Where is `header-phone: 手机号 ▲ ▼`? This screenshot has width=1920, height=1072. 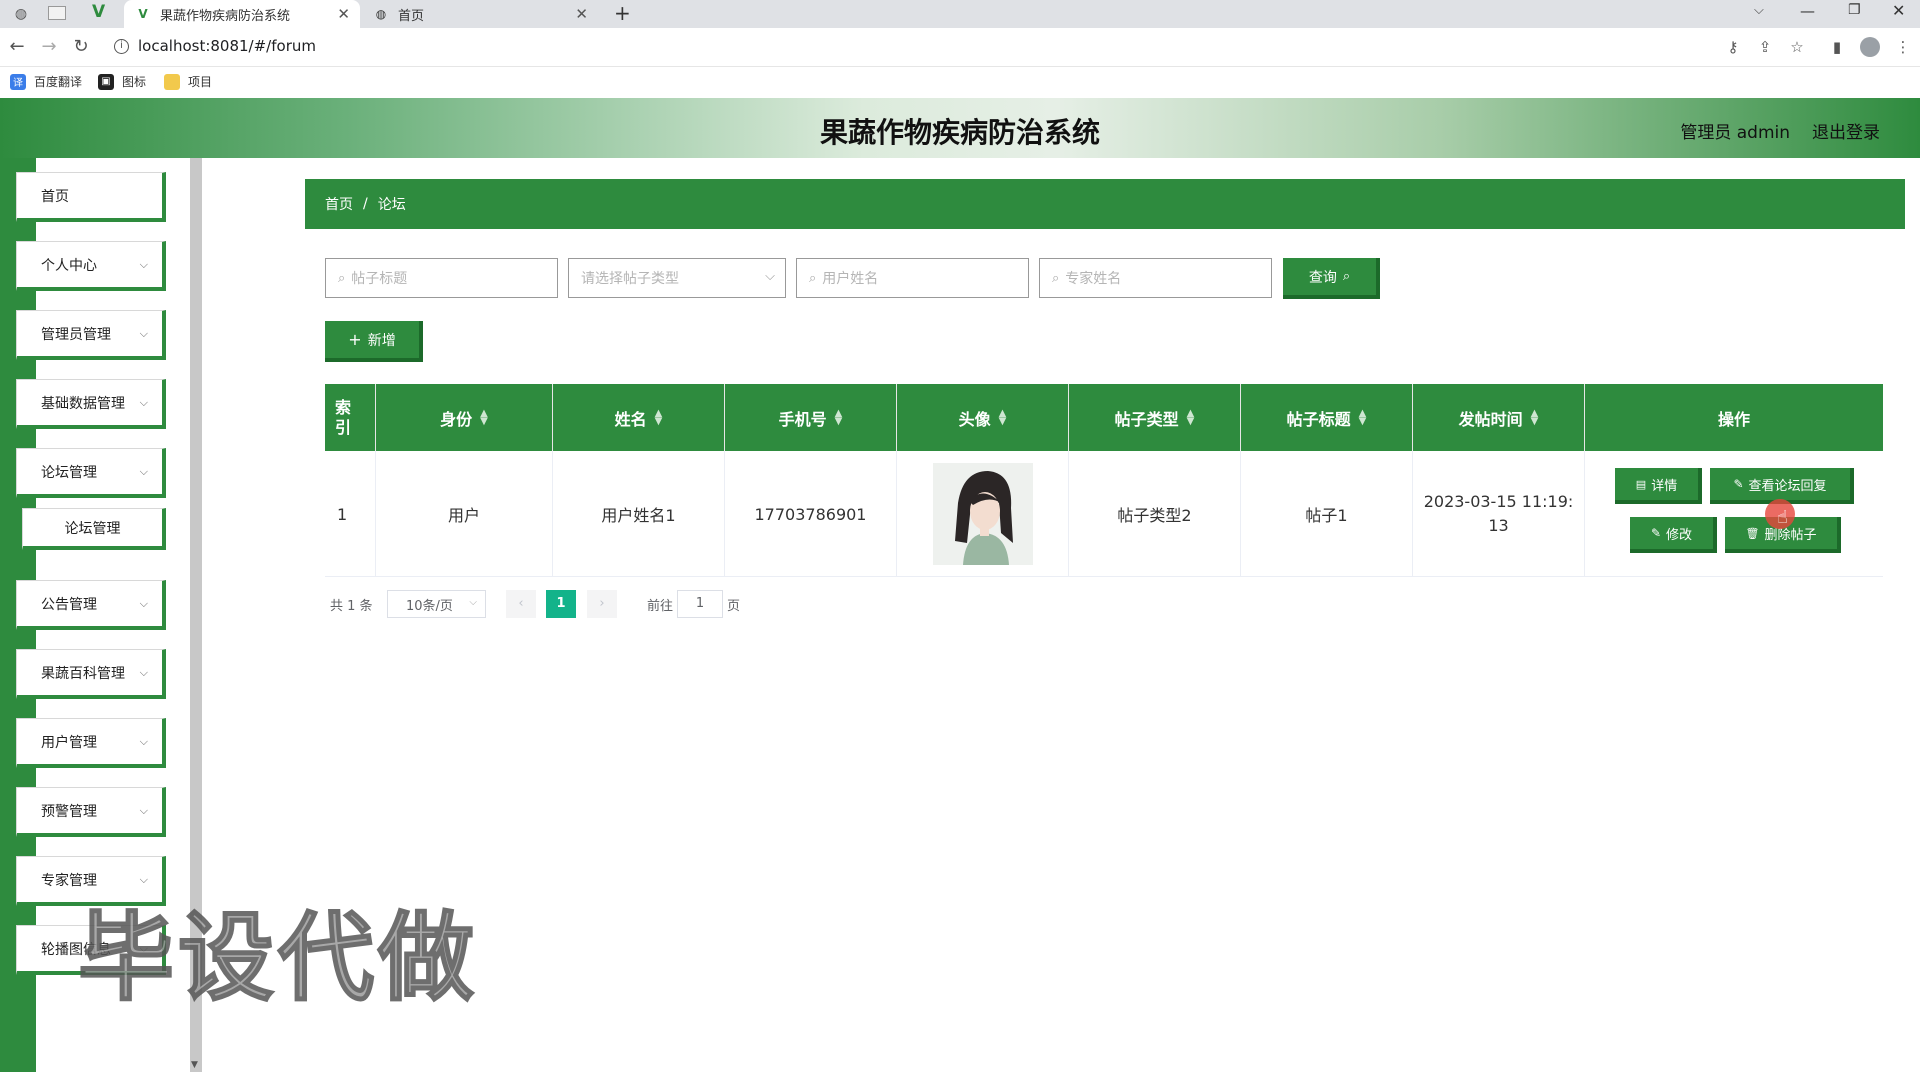
header-phone: 手机号 ▲ ▼ is located at coordinates (811, 417).